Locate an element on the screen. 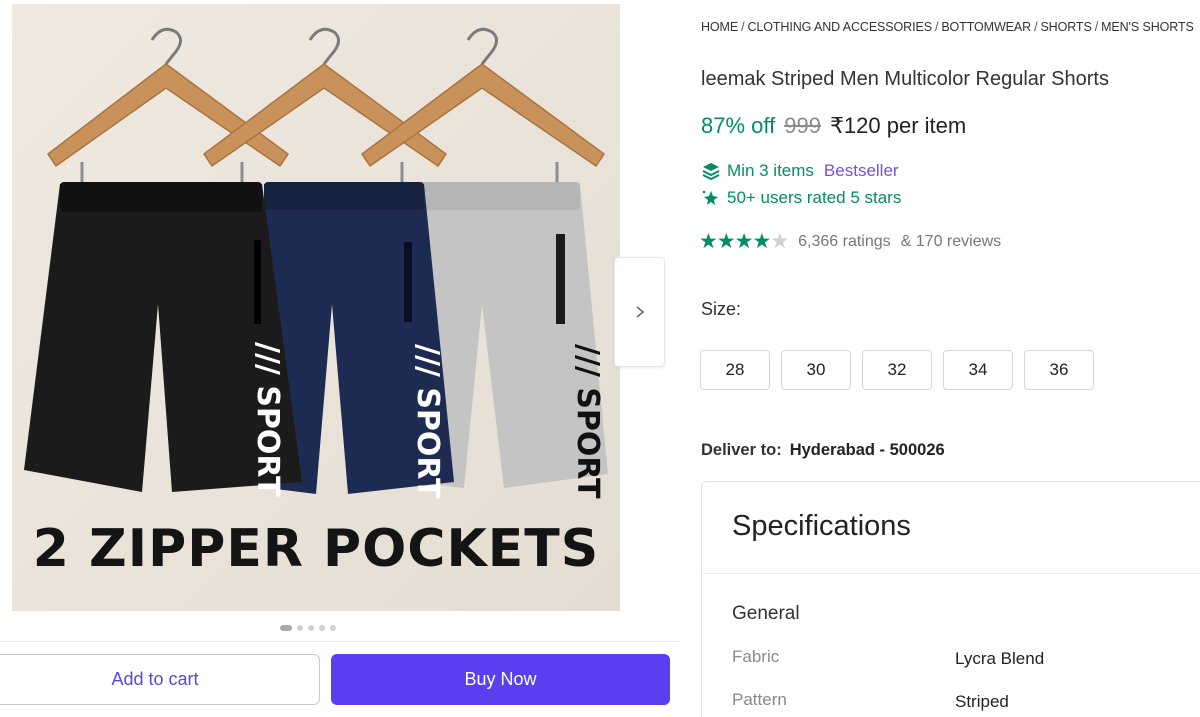 The width and height of the screenshot is (1200, 717). image-pagination is located at coordinates (308, 628).